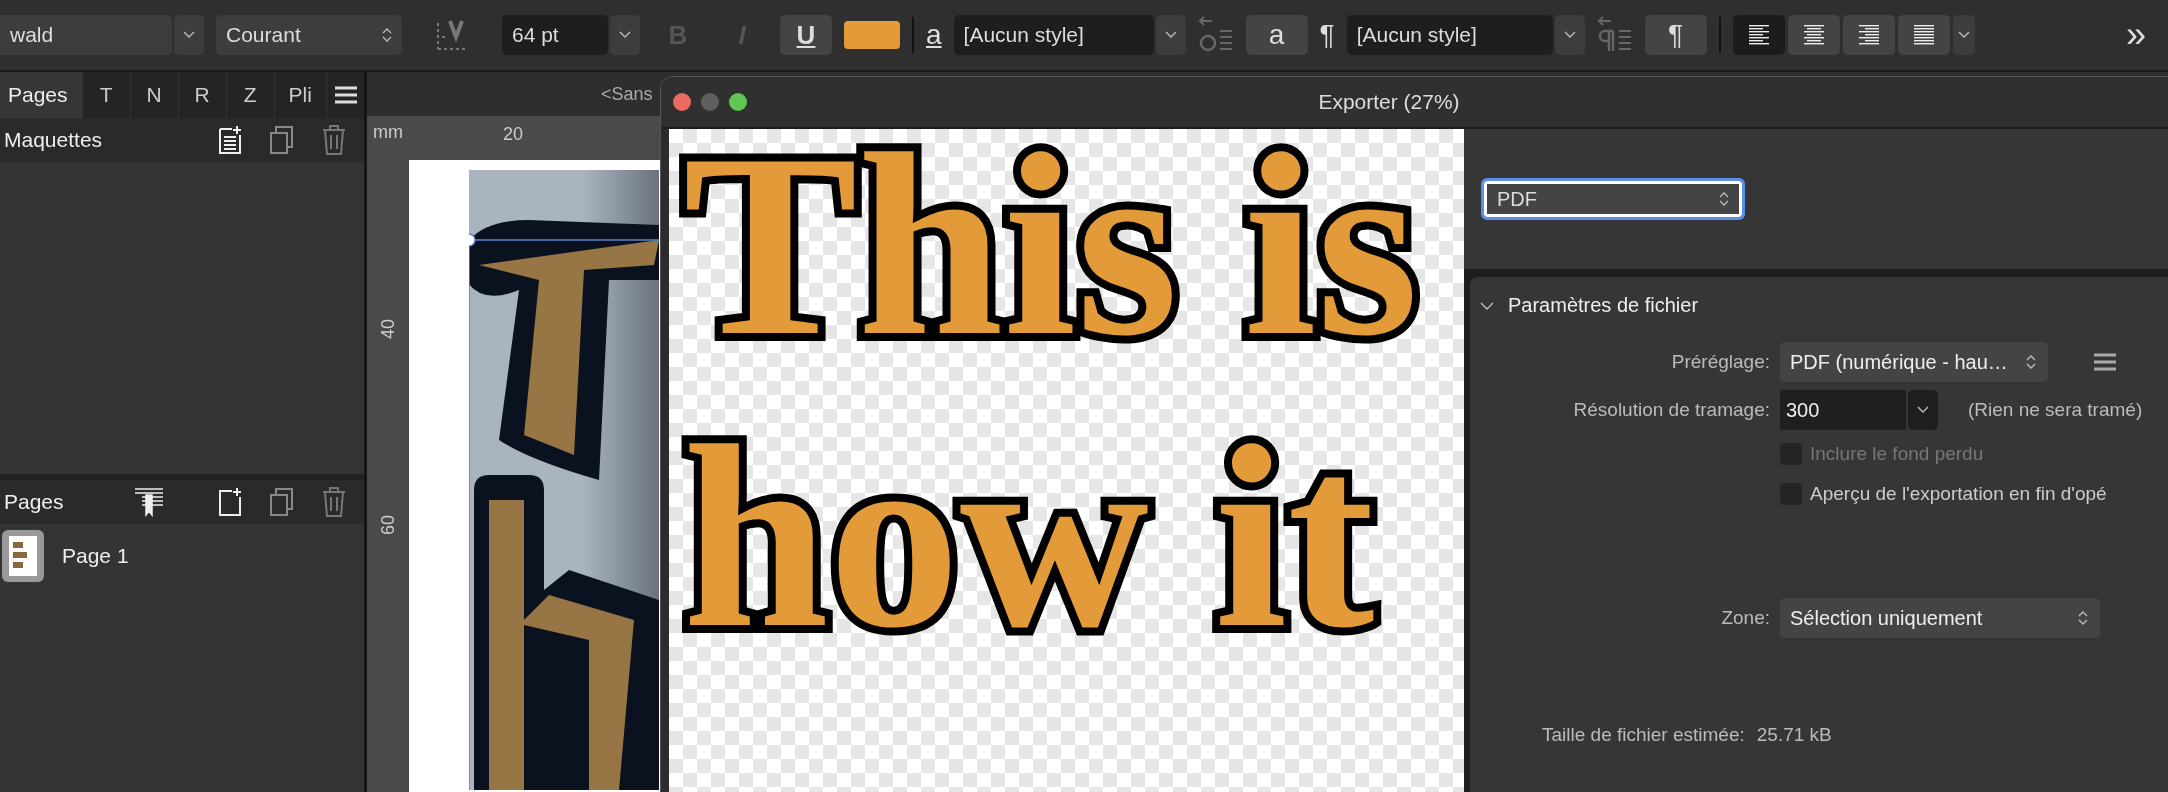  I want to click on file-size-label: Taille de fichier estimée:, so click(1643, 735).